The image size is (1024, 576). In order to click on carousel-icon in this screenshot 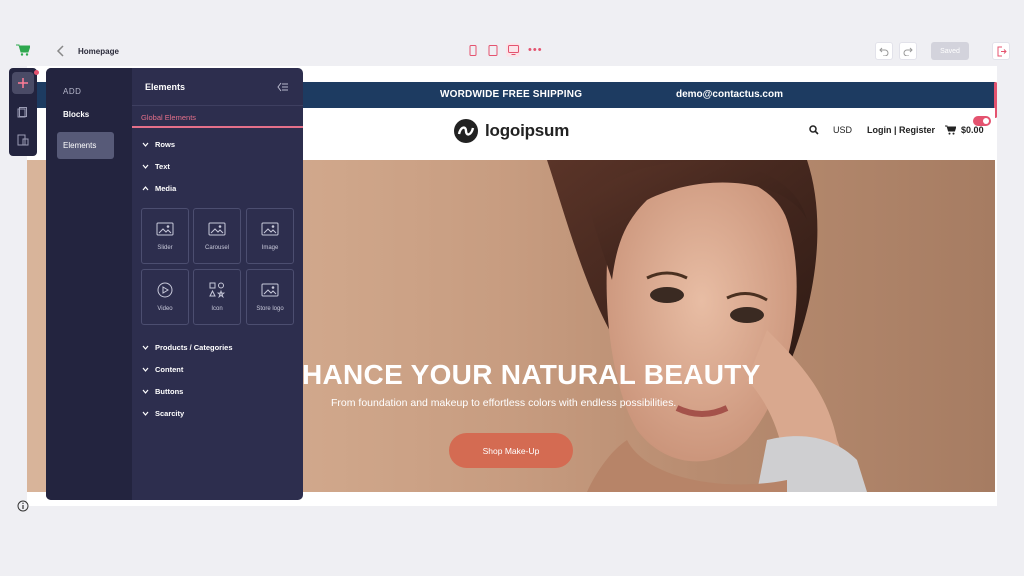, I will do `click(217, 229)`.